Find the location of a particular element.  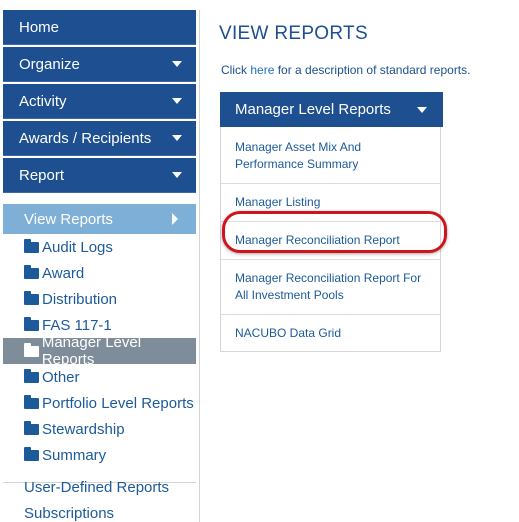

folder-stewardship: Stewardship is located at coordinates (99, 429).